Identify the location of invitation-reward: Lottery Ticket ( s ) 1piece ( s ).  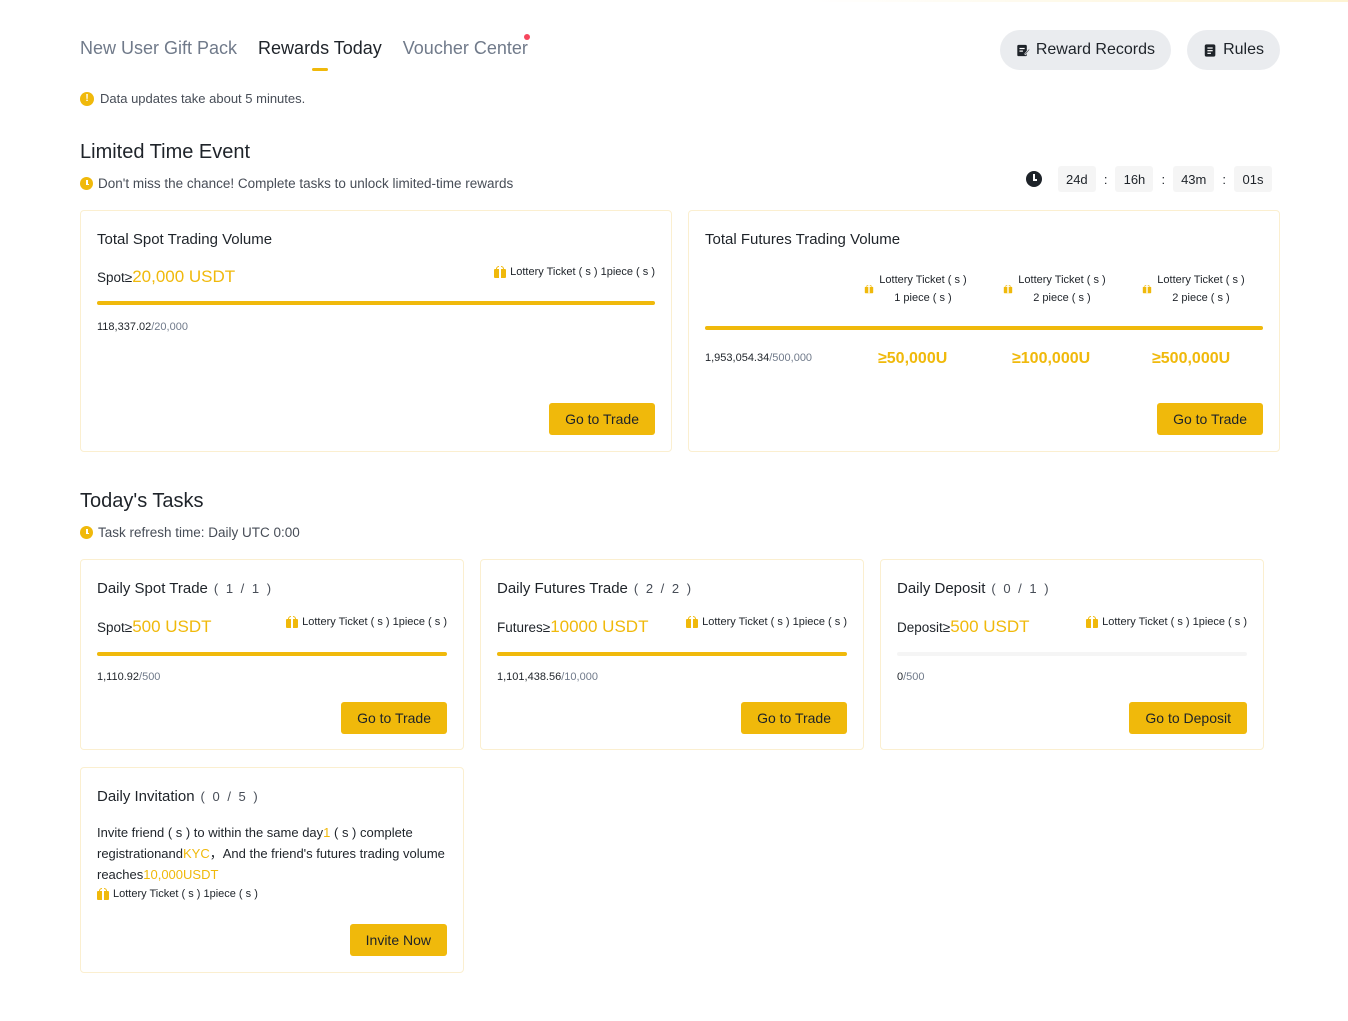
(177, 894).